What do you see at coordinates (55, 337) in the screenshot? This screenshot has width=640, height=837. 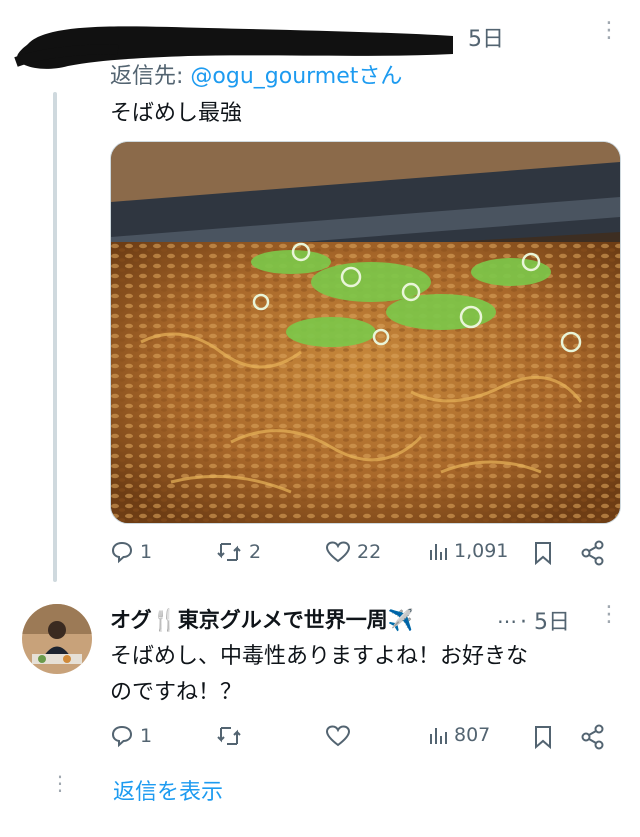 I see `thread-connector-line` at bounding box center [55, 337].